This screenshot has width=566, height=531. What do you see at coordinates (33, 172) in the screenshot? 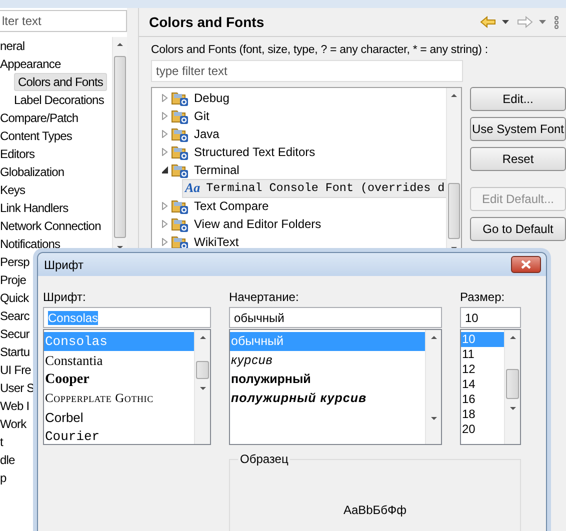
I see `tree-item: Globalization` at bounding box center [33, 172].